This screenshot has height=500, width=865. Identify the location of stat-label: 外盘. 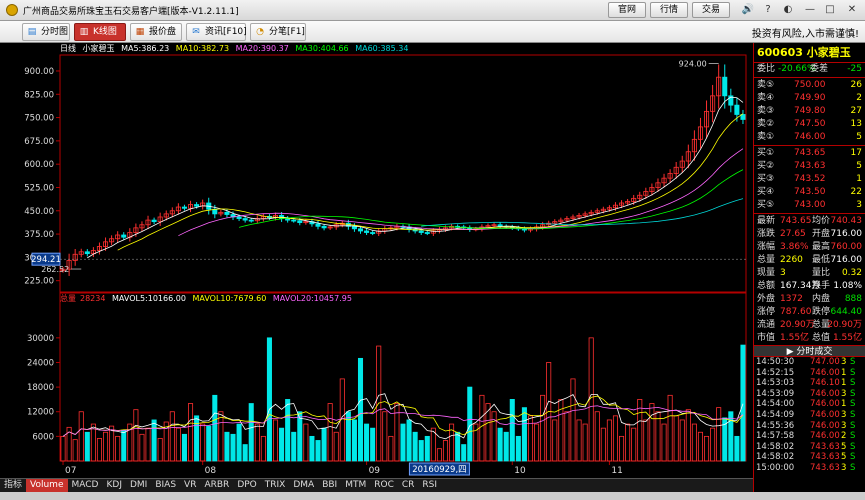
(766, 299).